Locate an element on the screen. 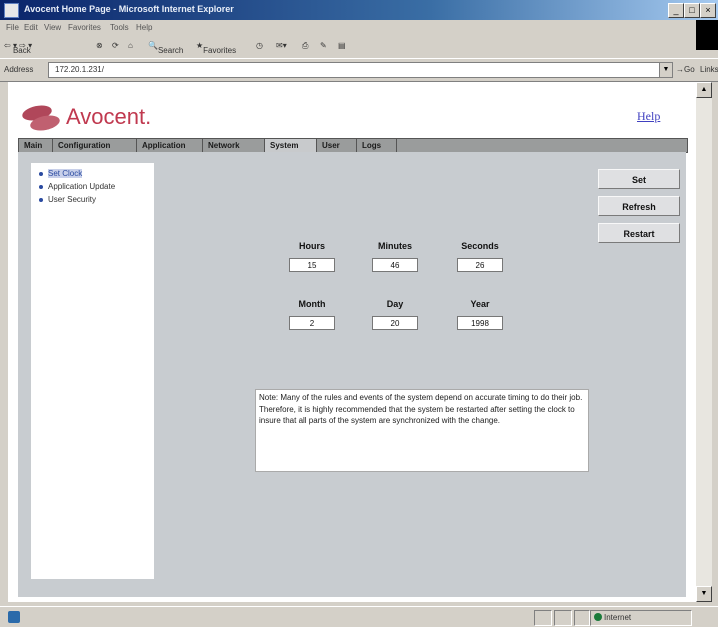  print-icon: ⎙ is located at coordinates (305, 46).